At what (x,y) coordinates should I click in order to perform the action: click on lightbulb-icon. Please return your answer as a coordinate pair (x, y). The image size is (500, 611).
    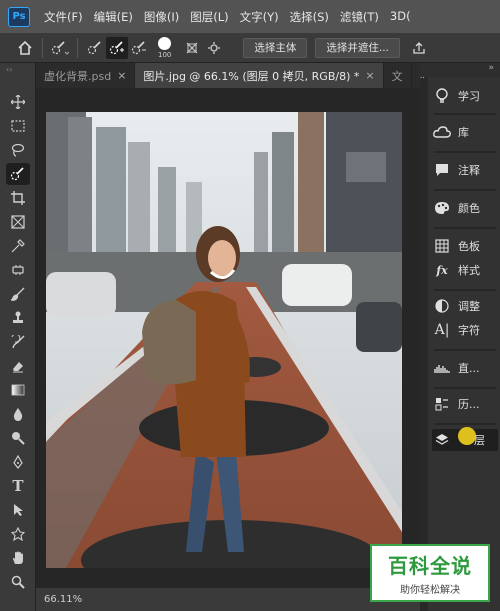
    Looking at the image, I should click on (442, 96).